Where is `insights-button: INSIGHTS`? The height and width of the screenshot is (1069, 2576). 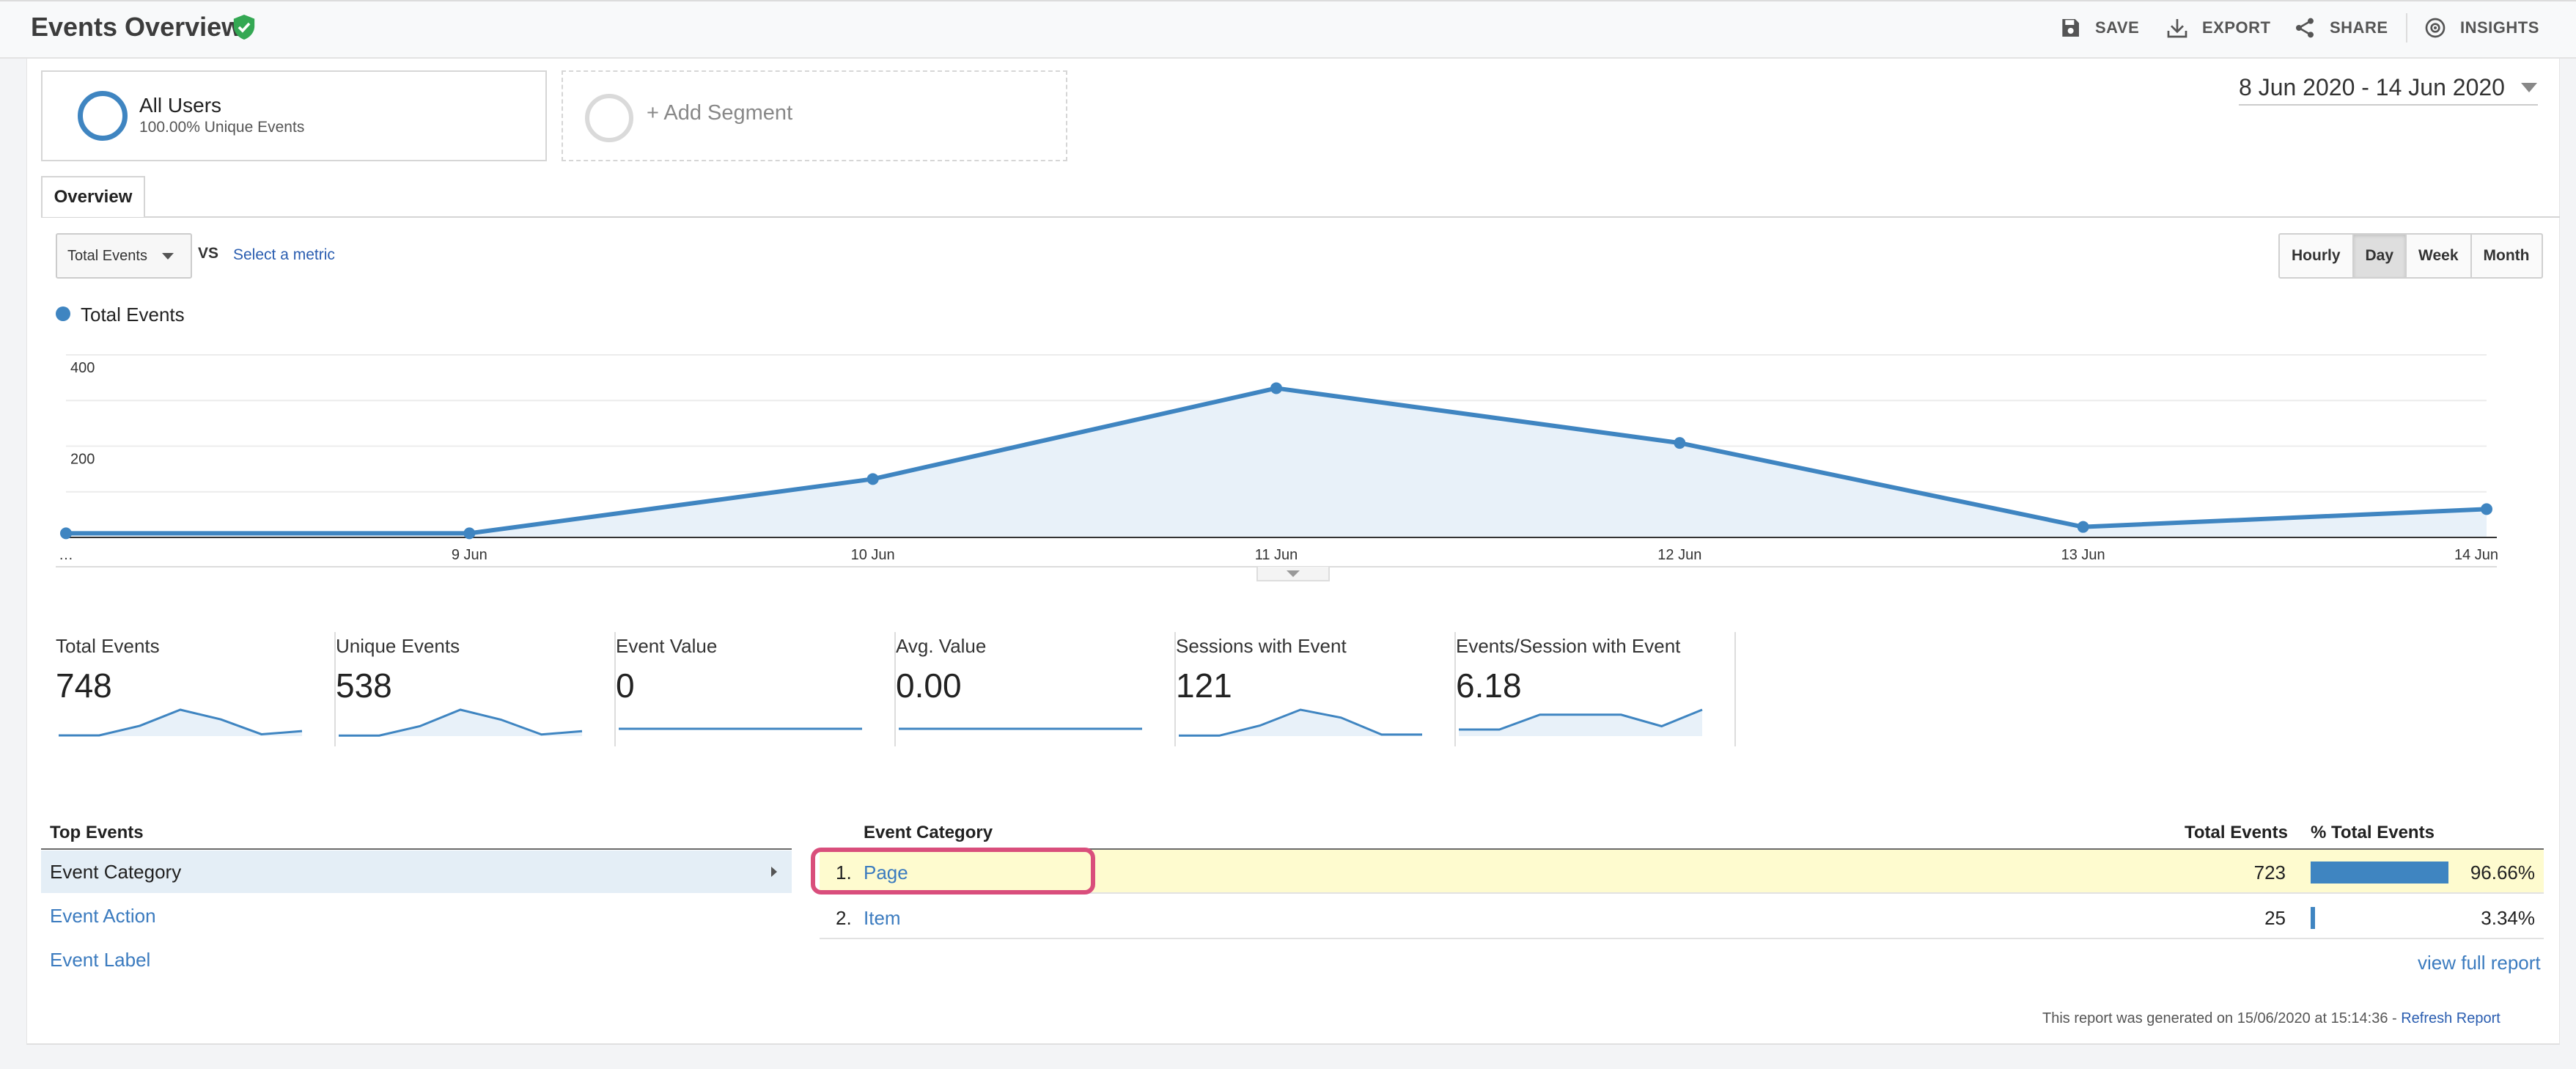
insights-button: INSIGHTS is located at coordinates (2481, 28).